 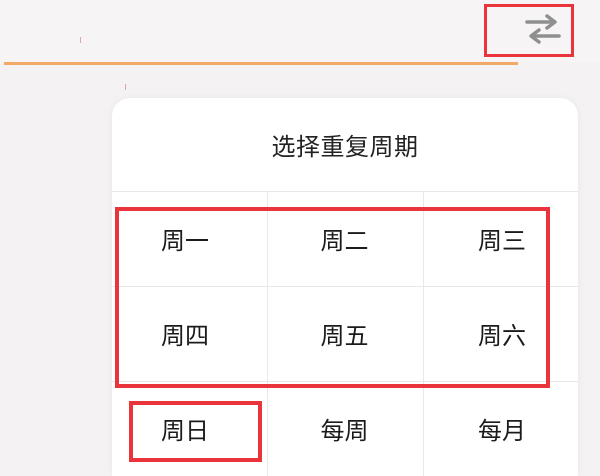 What do you see at coordinates (500, 428) in the screenshot?
I see `option-every-month: 每月` at bounding box center [500, 428].